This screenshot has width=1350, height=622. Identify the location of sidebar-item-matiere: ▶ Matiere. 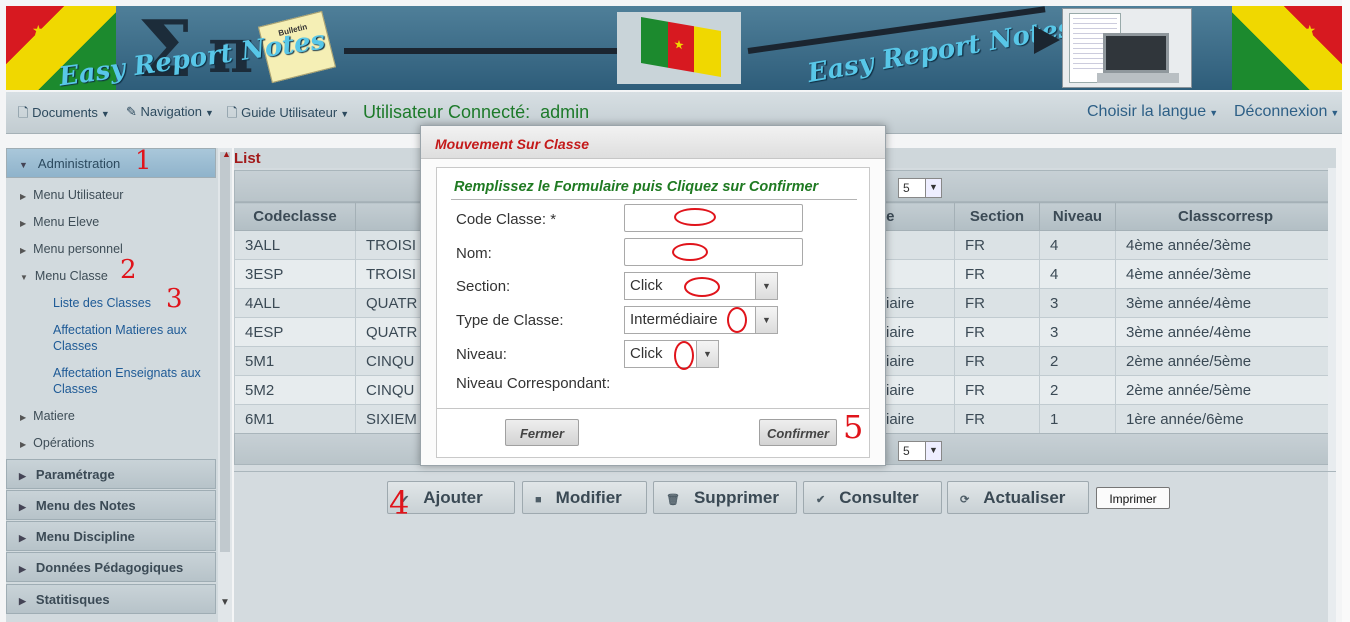
(47, 416).